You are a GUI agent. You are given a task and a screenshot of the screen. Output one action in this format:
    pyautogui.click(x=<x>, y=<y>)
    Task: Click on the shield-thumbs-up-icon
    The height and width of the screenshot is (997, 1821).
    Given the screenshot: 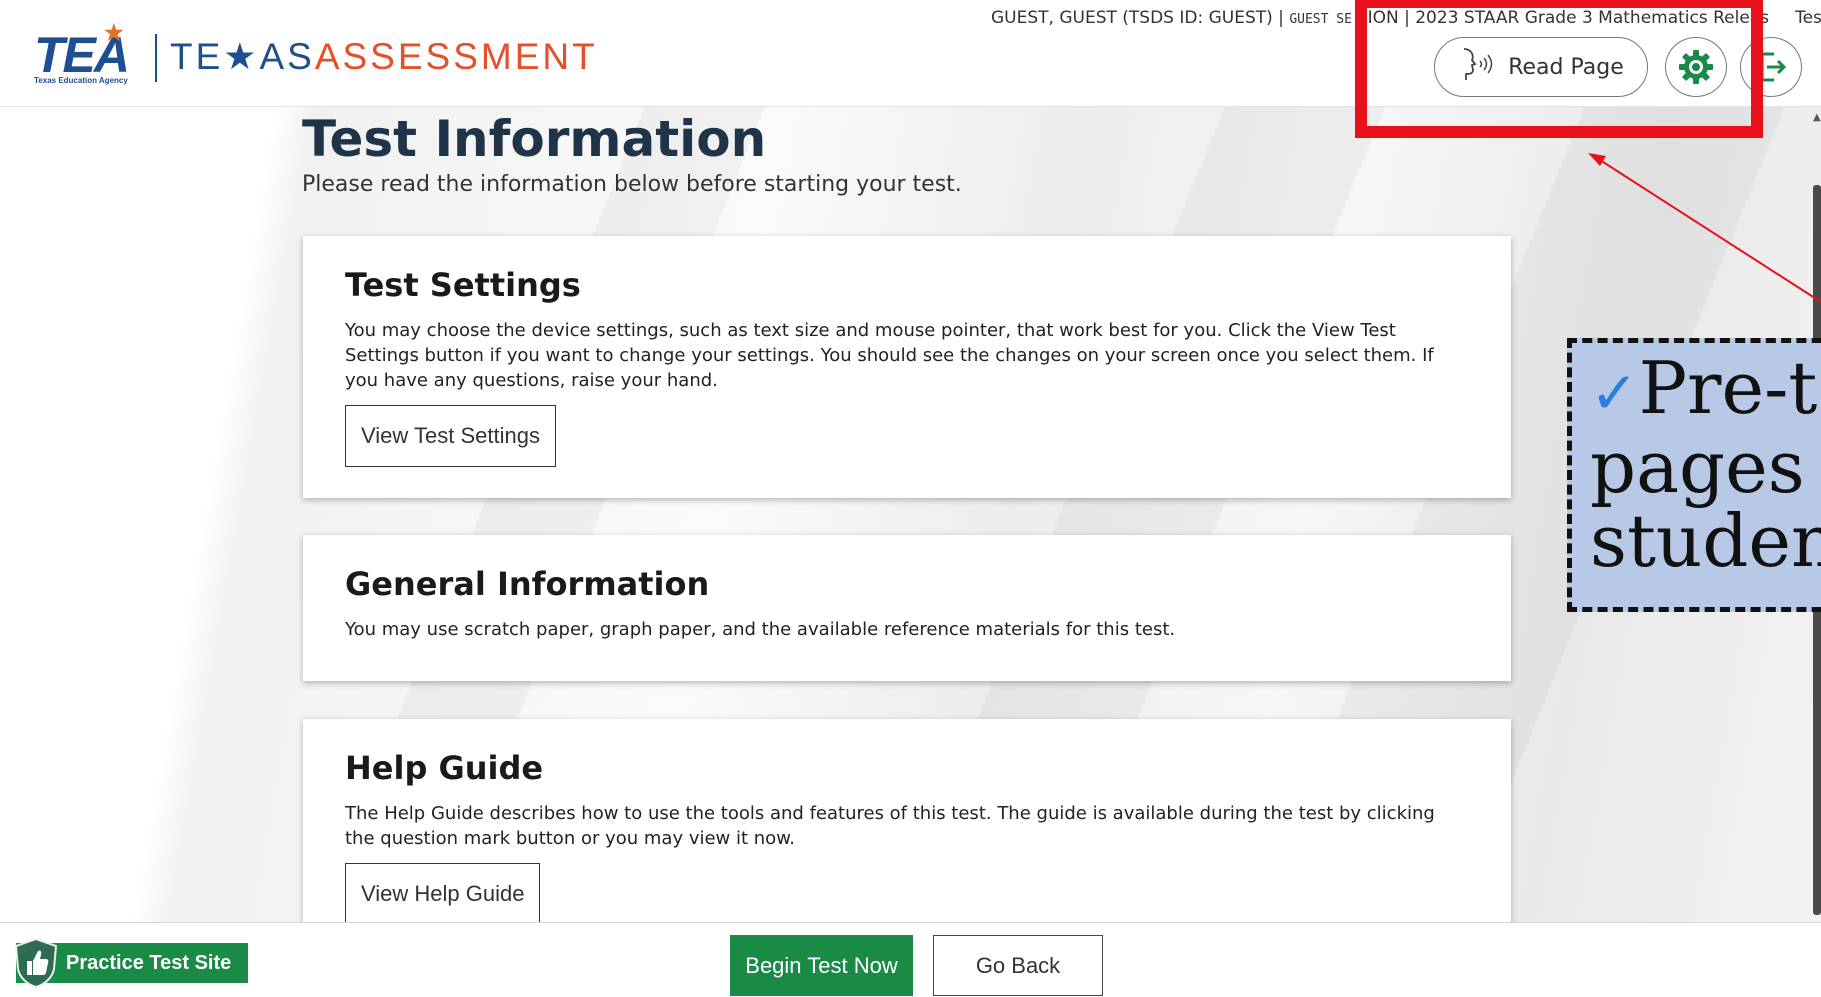 What is the action you would take?
    pyautogui.click(x=36, y=963)
    